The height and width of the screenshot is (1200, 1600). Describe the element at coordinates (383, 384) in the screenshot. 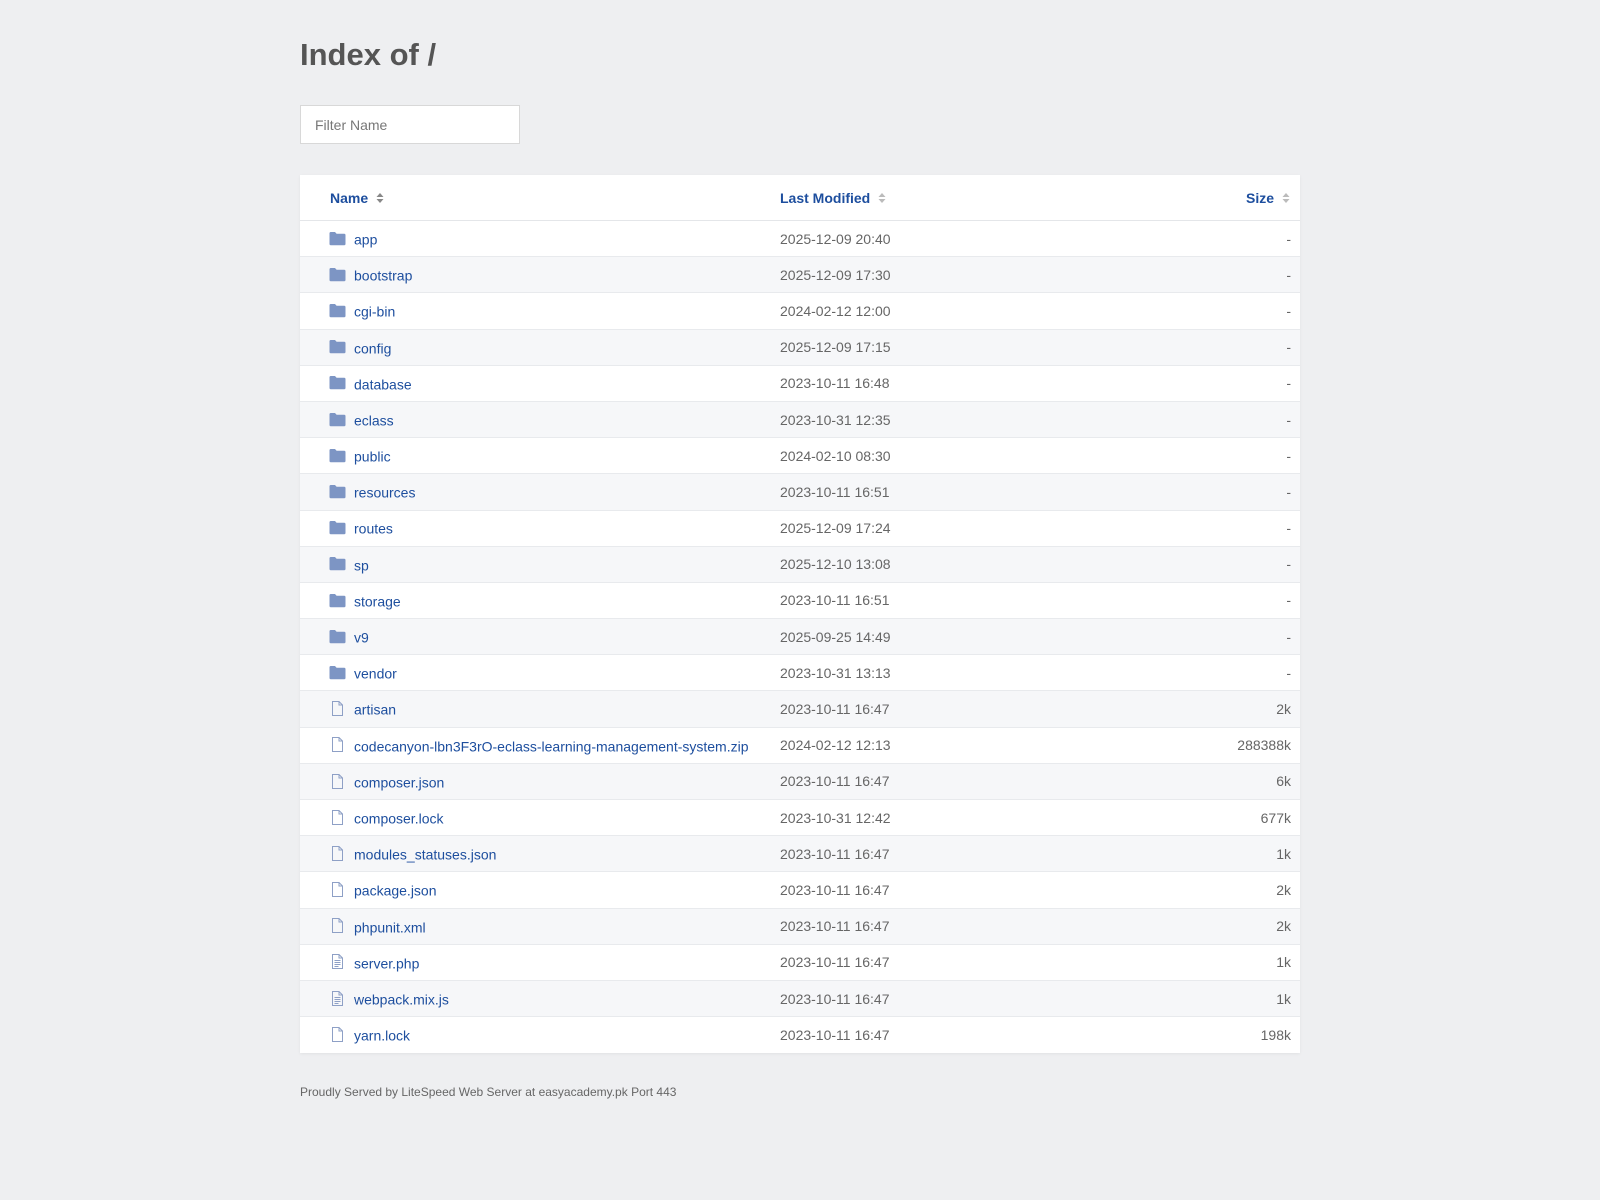

I see `folder-link: database` at that location.